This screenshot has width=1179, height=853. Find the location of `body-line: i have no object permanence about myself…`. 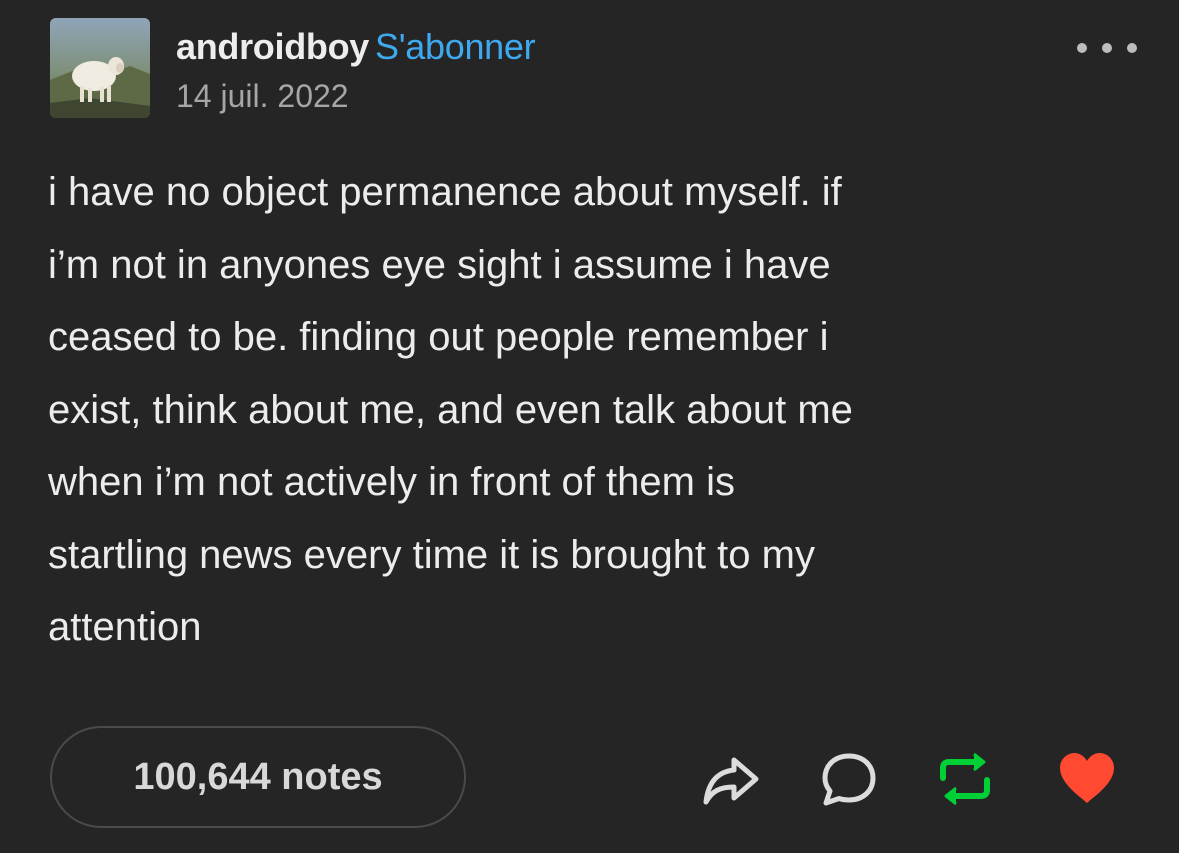

body-line: i have no object permanence about myself… is located at coordinates (445, 192).